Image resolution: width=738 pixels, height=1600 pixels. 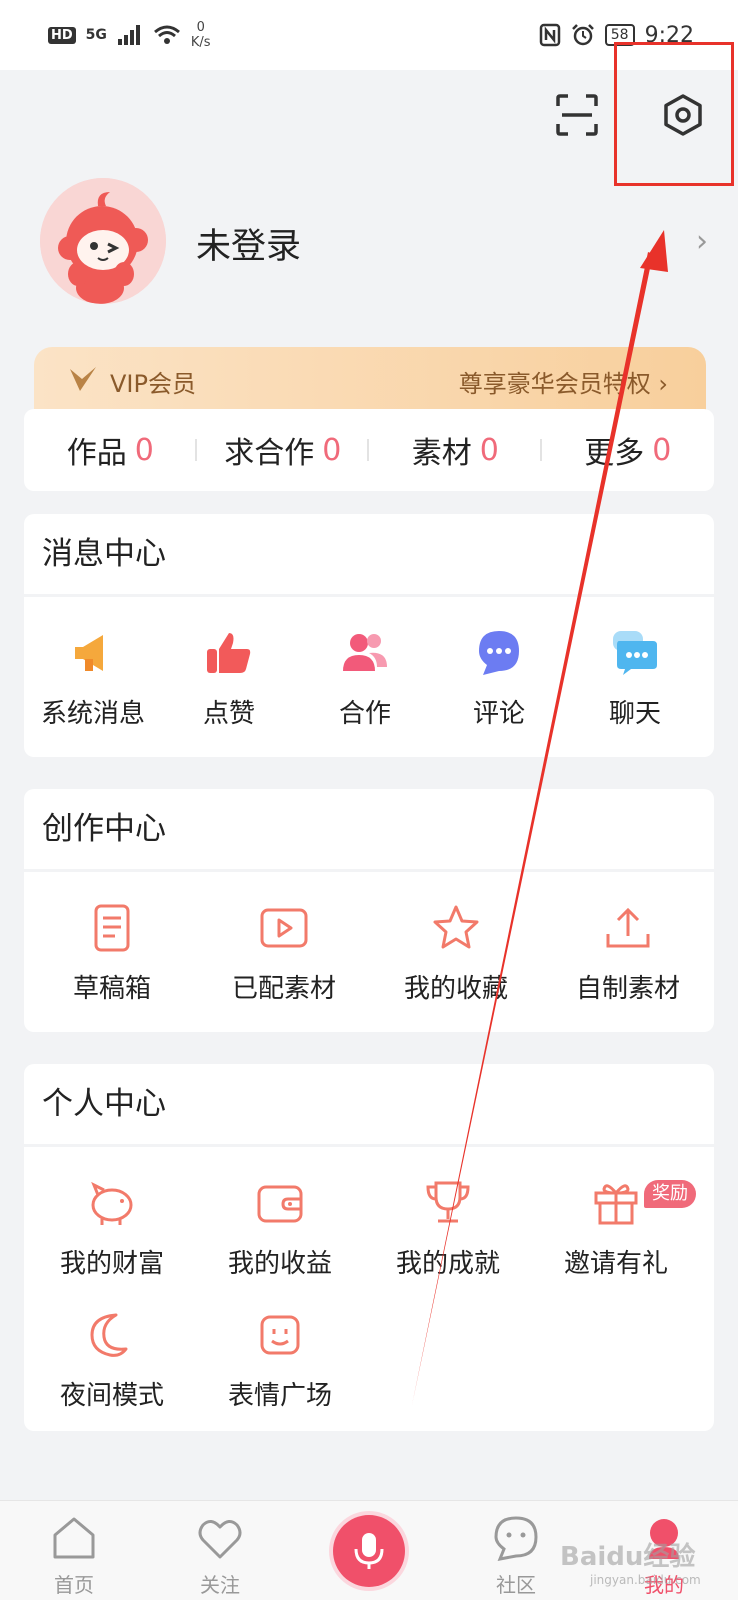 I want to click on my-favorites-button: 我的收藏, so click(x=456, y=953).